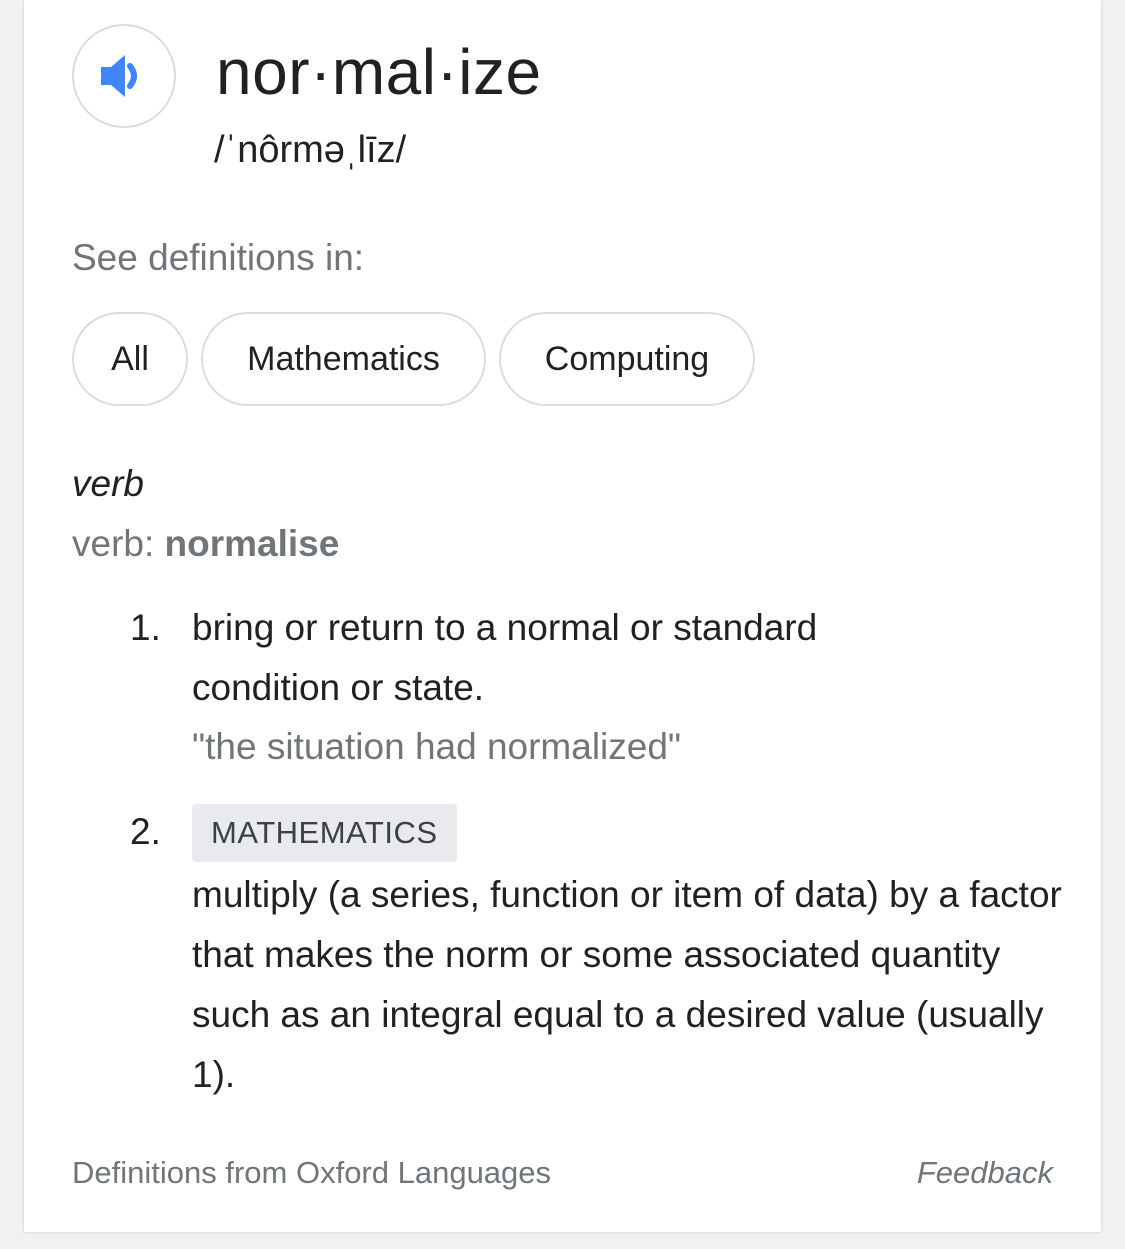 The width and height of the screenshot is (1125, 1249). What do you see at coordinates (145, 627) in the screenshot?
I see `definition-number: 1.` at bounding box center [145, 627].